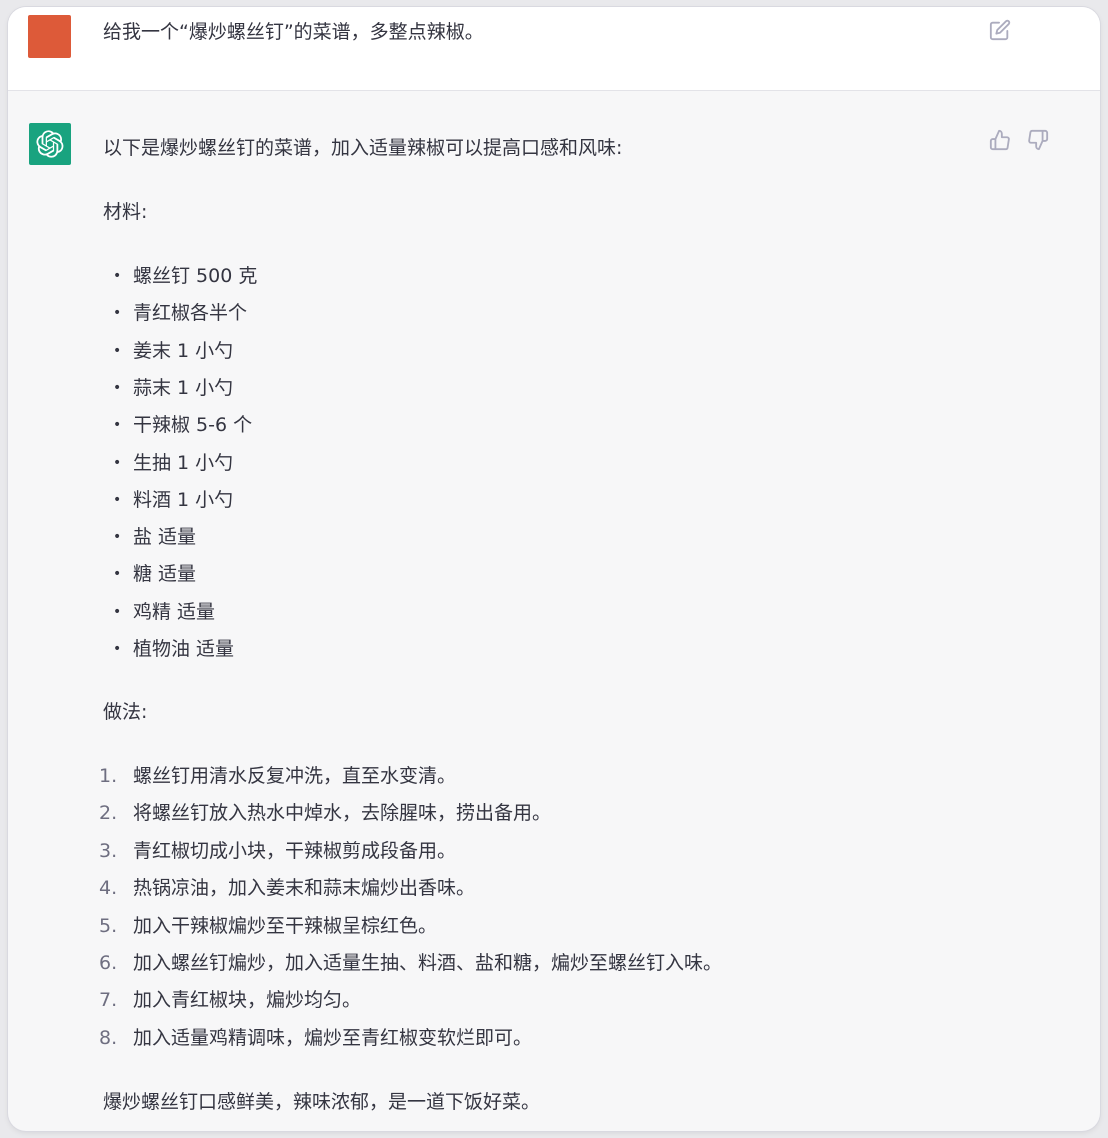 This screenshot has width=1108, height=1138. I want to click on openai-logo-icon, so click(50, 144).